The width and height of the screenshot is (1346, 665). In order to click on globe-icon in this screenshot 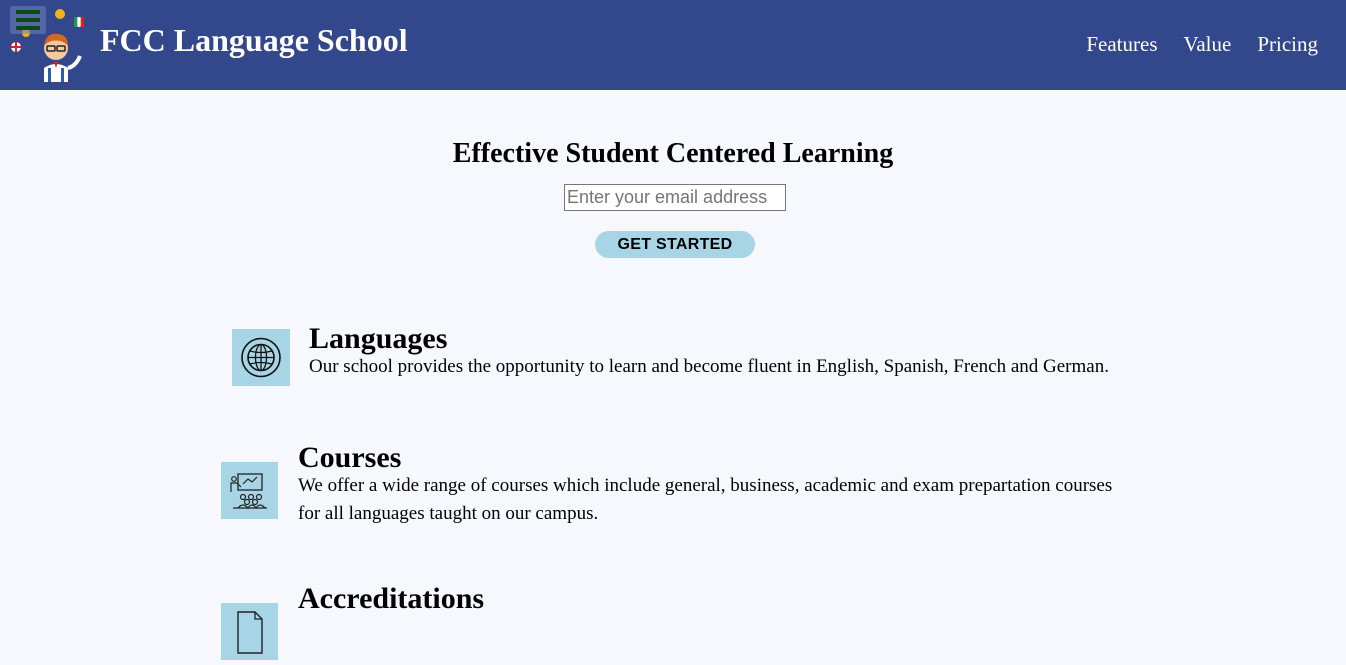, I will do `click(261, 357)`.